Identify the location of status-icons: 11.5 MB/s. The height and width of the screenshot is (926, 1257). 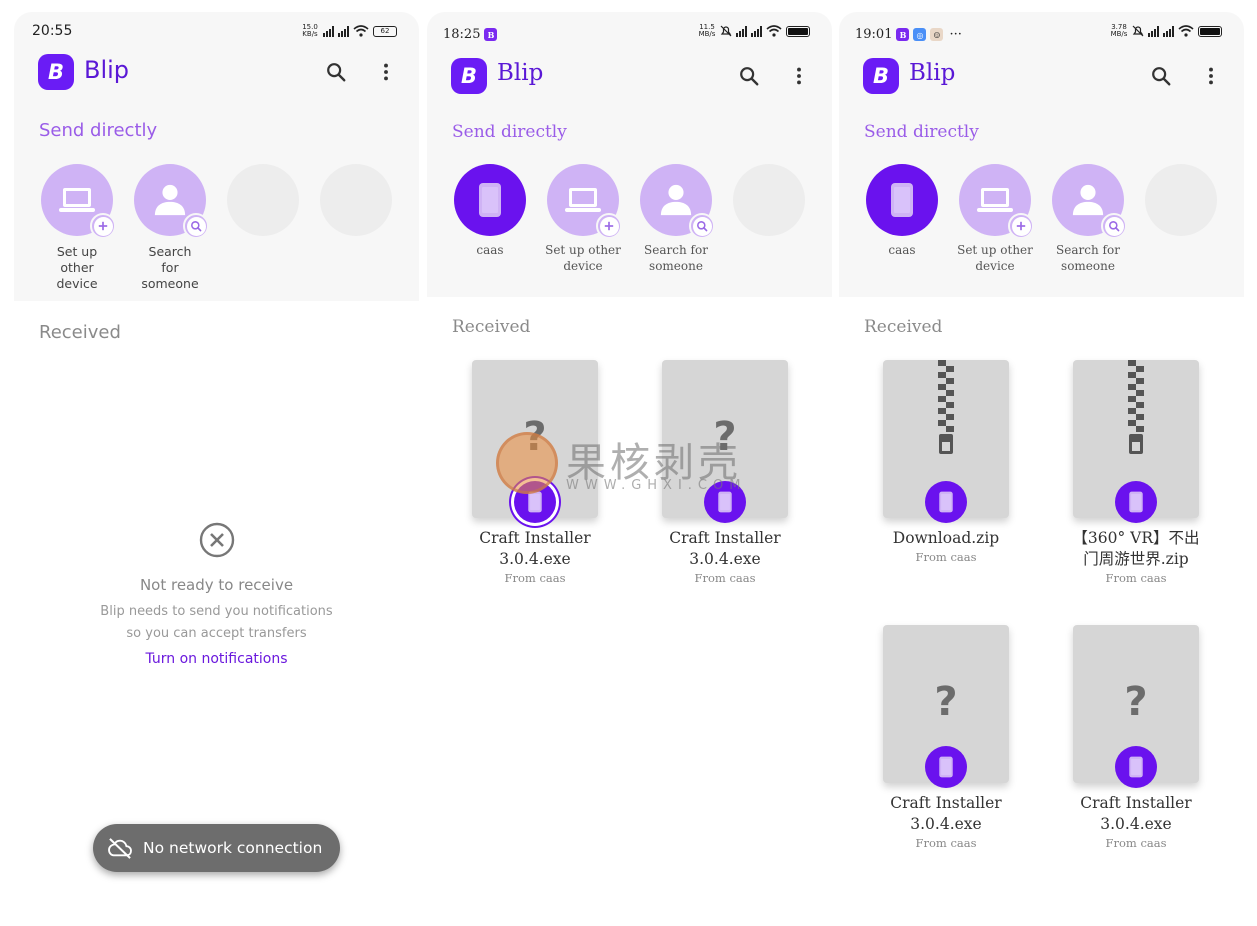
(754, 31).